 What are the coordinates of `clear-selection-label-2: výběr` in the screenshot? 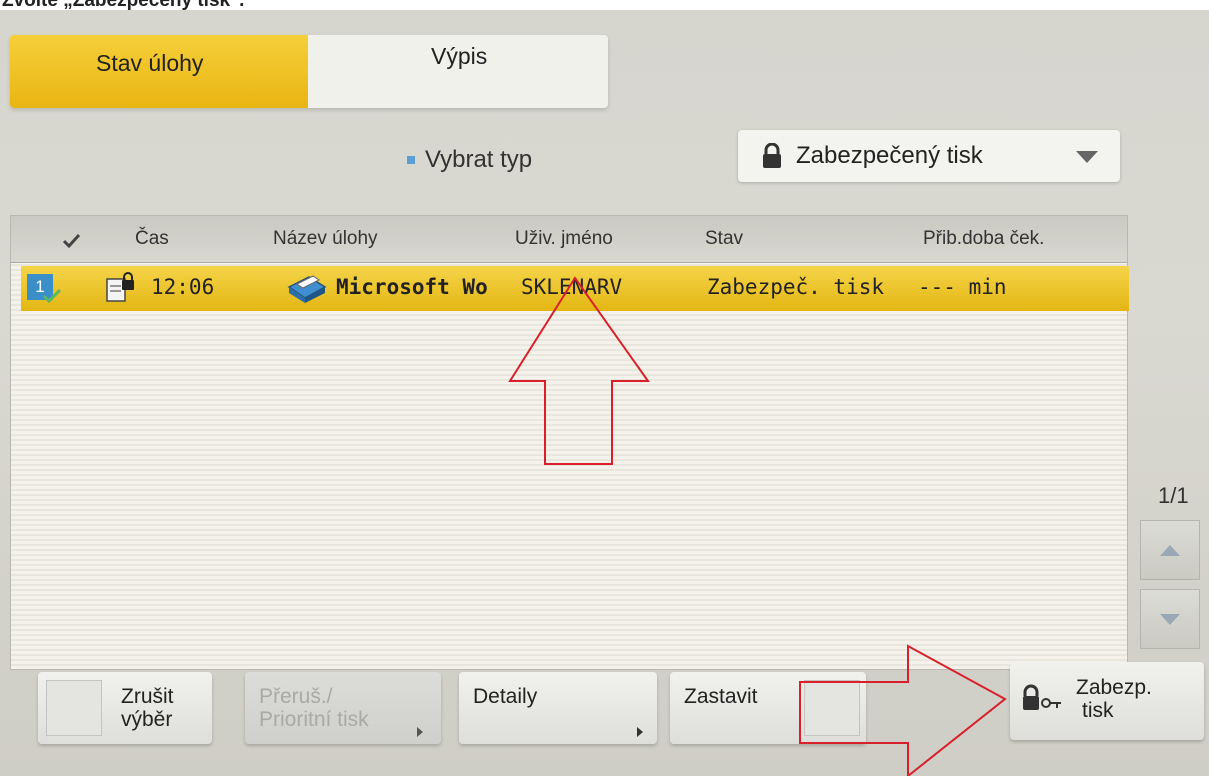 It's located at (147, 719).